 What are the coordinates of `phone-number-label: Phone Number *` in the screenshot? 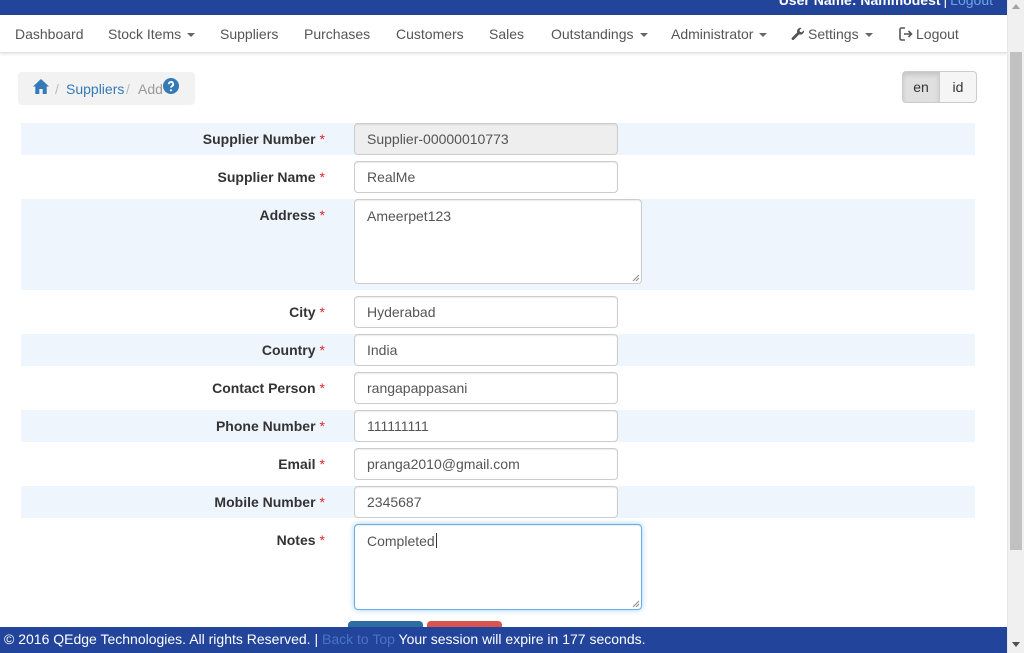 It's located at (270, 426).